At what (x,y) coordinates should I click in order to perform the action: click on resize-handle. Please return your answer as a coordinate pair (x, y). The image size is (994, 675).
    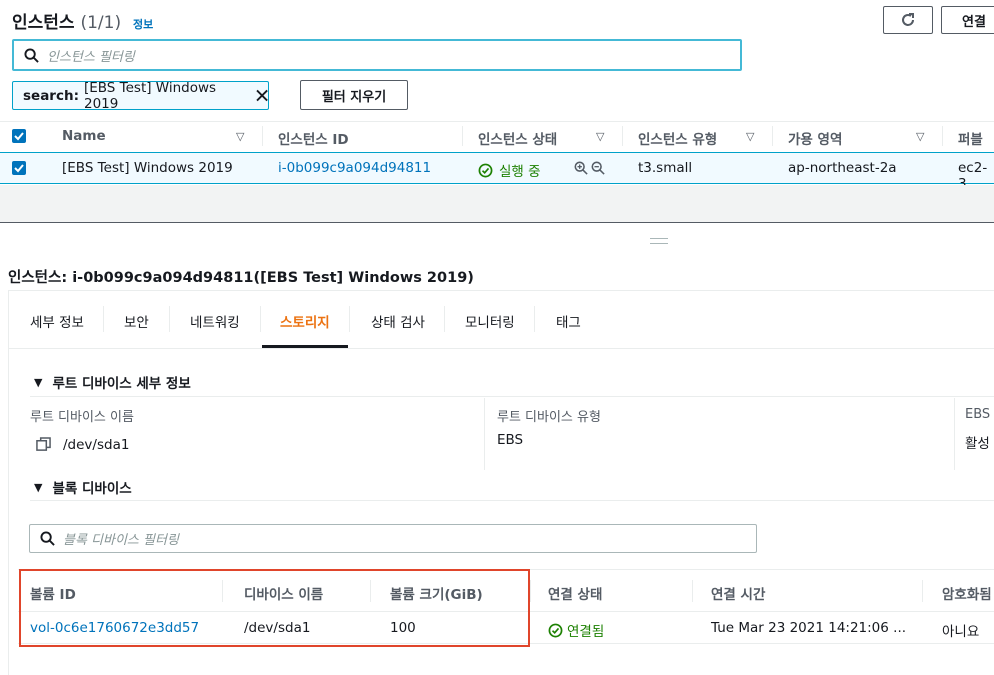
    Looking at the image, I should click on (659, 241).